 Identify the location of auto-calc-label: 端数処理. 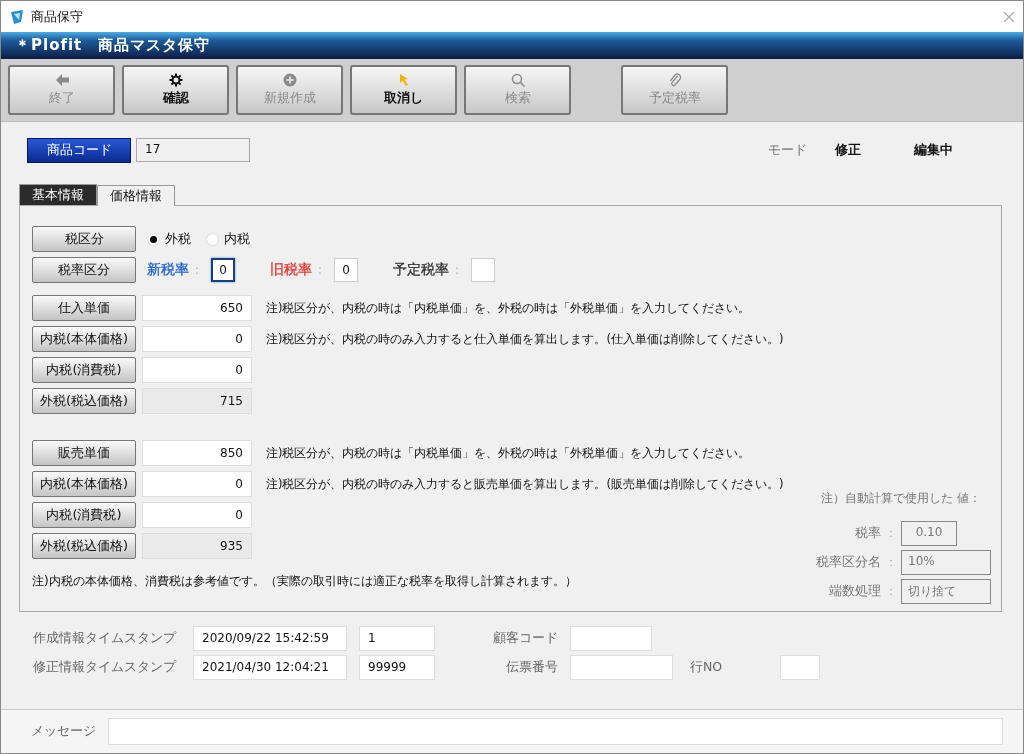
(855, 591).